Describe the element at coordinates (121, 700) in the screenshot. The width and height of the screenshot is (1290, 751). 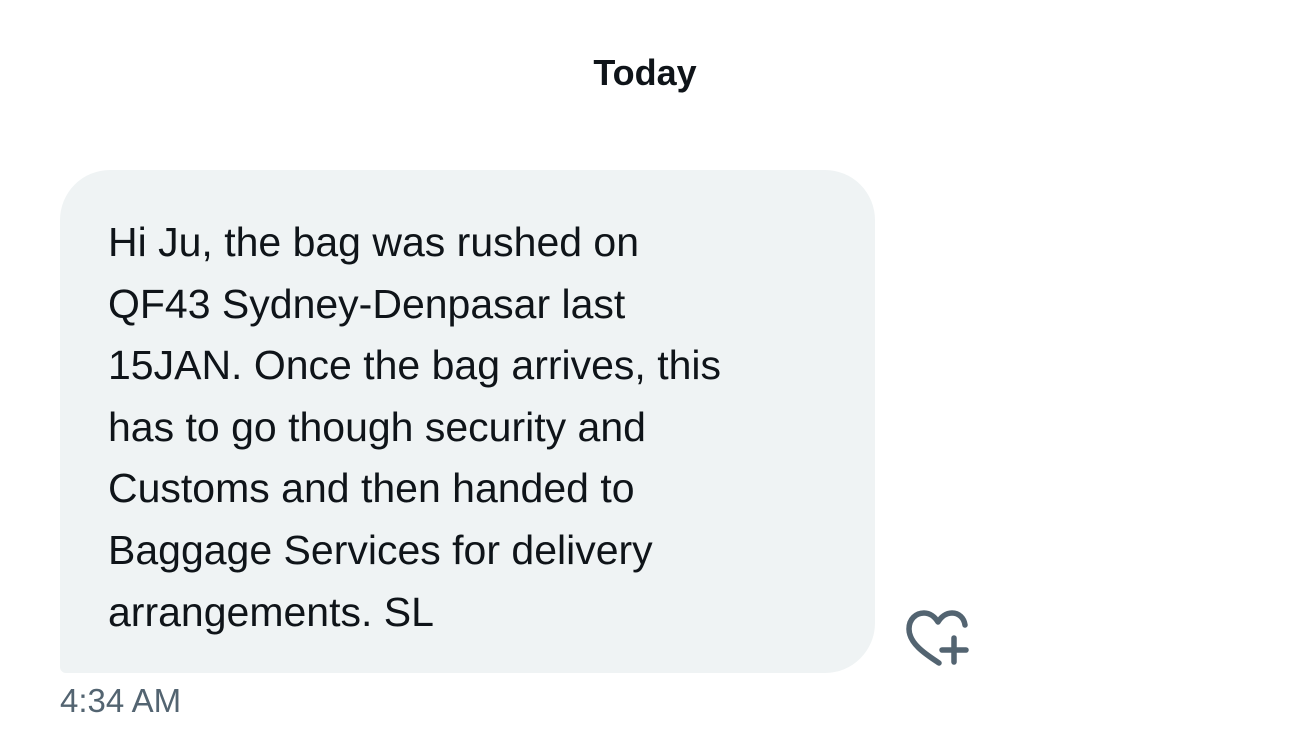
I see `message-timestamp: 4:34 AM` at that location.